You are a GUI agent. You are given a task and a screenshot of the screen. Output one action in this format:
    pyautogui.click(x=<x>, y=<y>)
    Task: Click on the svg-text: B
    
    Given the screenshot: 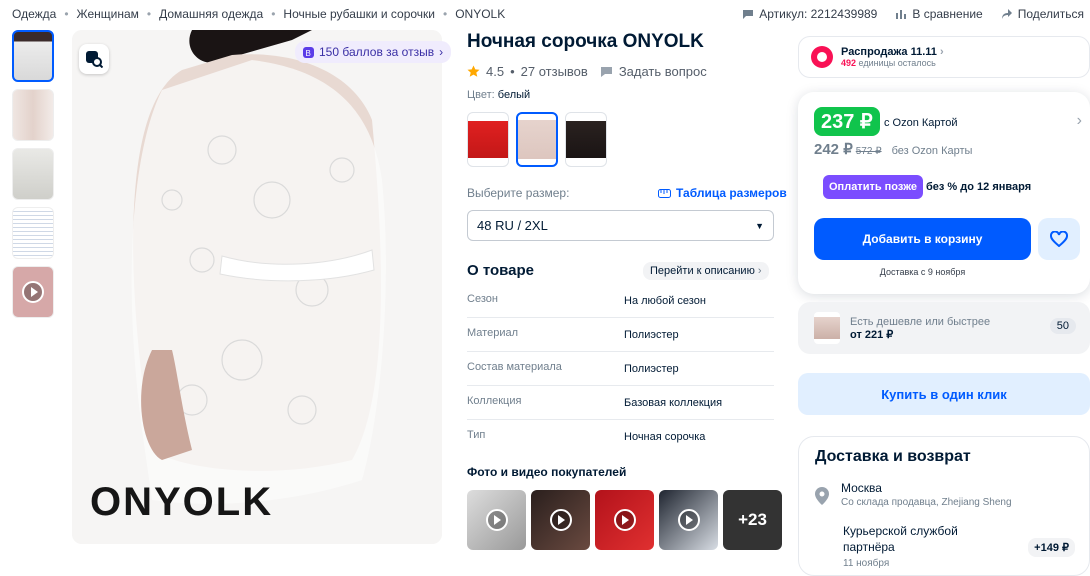 What is the action you would take?
    pyautogui.click(x=308, y=53)
    